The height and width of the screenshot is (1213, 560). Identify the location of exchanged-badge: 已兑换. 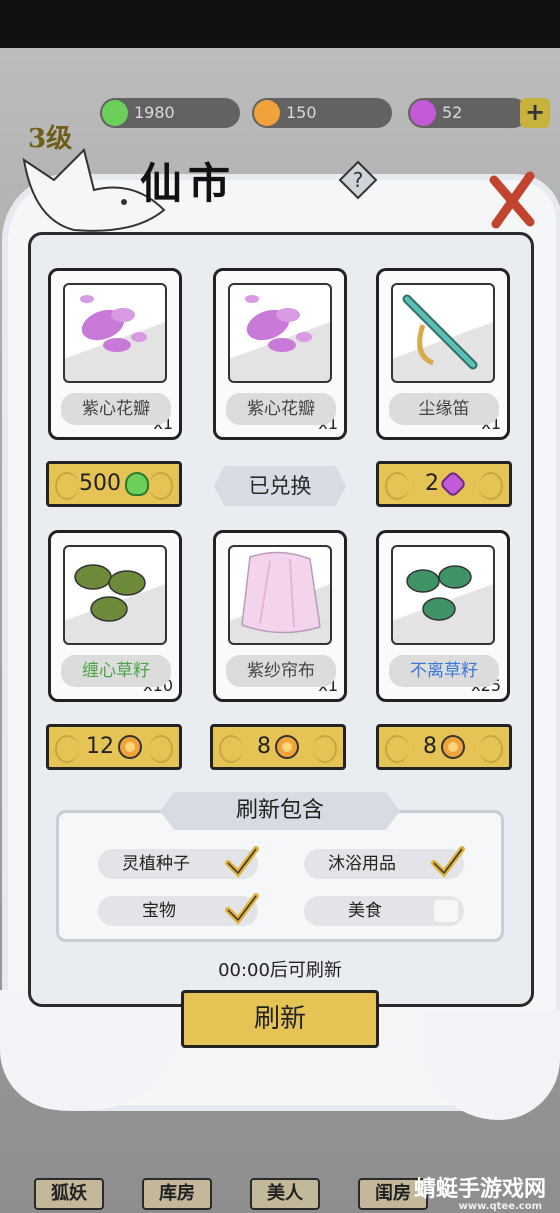
(280, 486).